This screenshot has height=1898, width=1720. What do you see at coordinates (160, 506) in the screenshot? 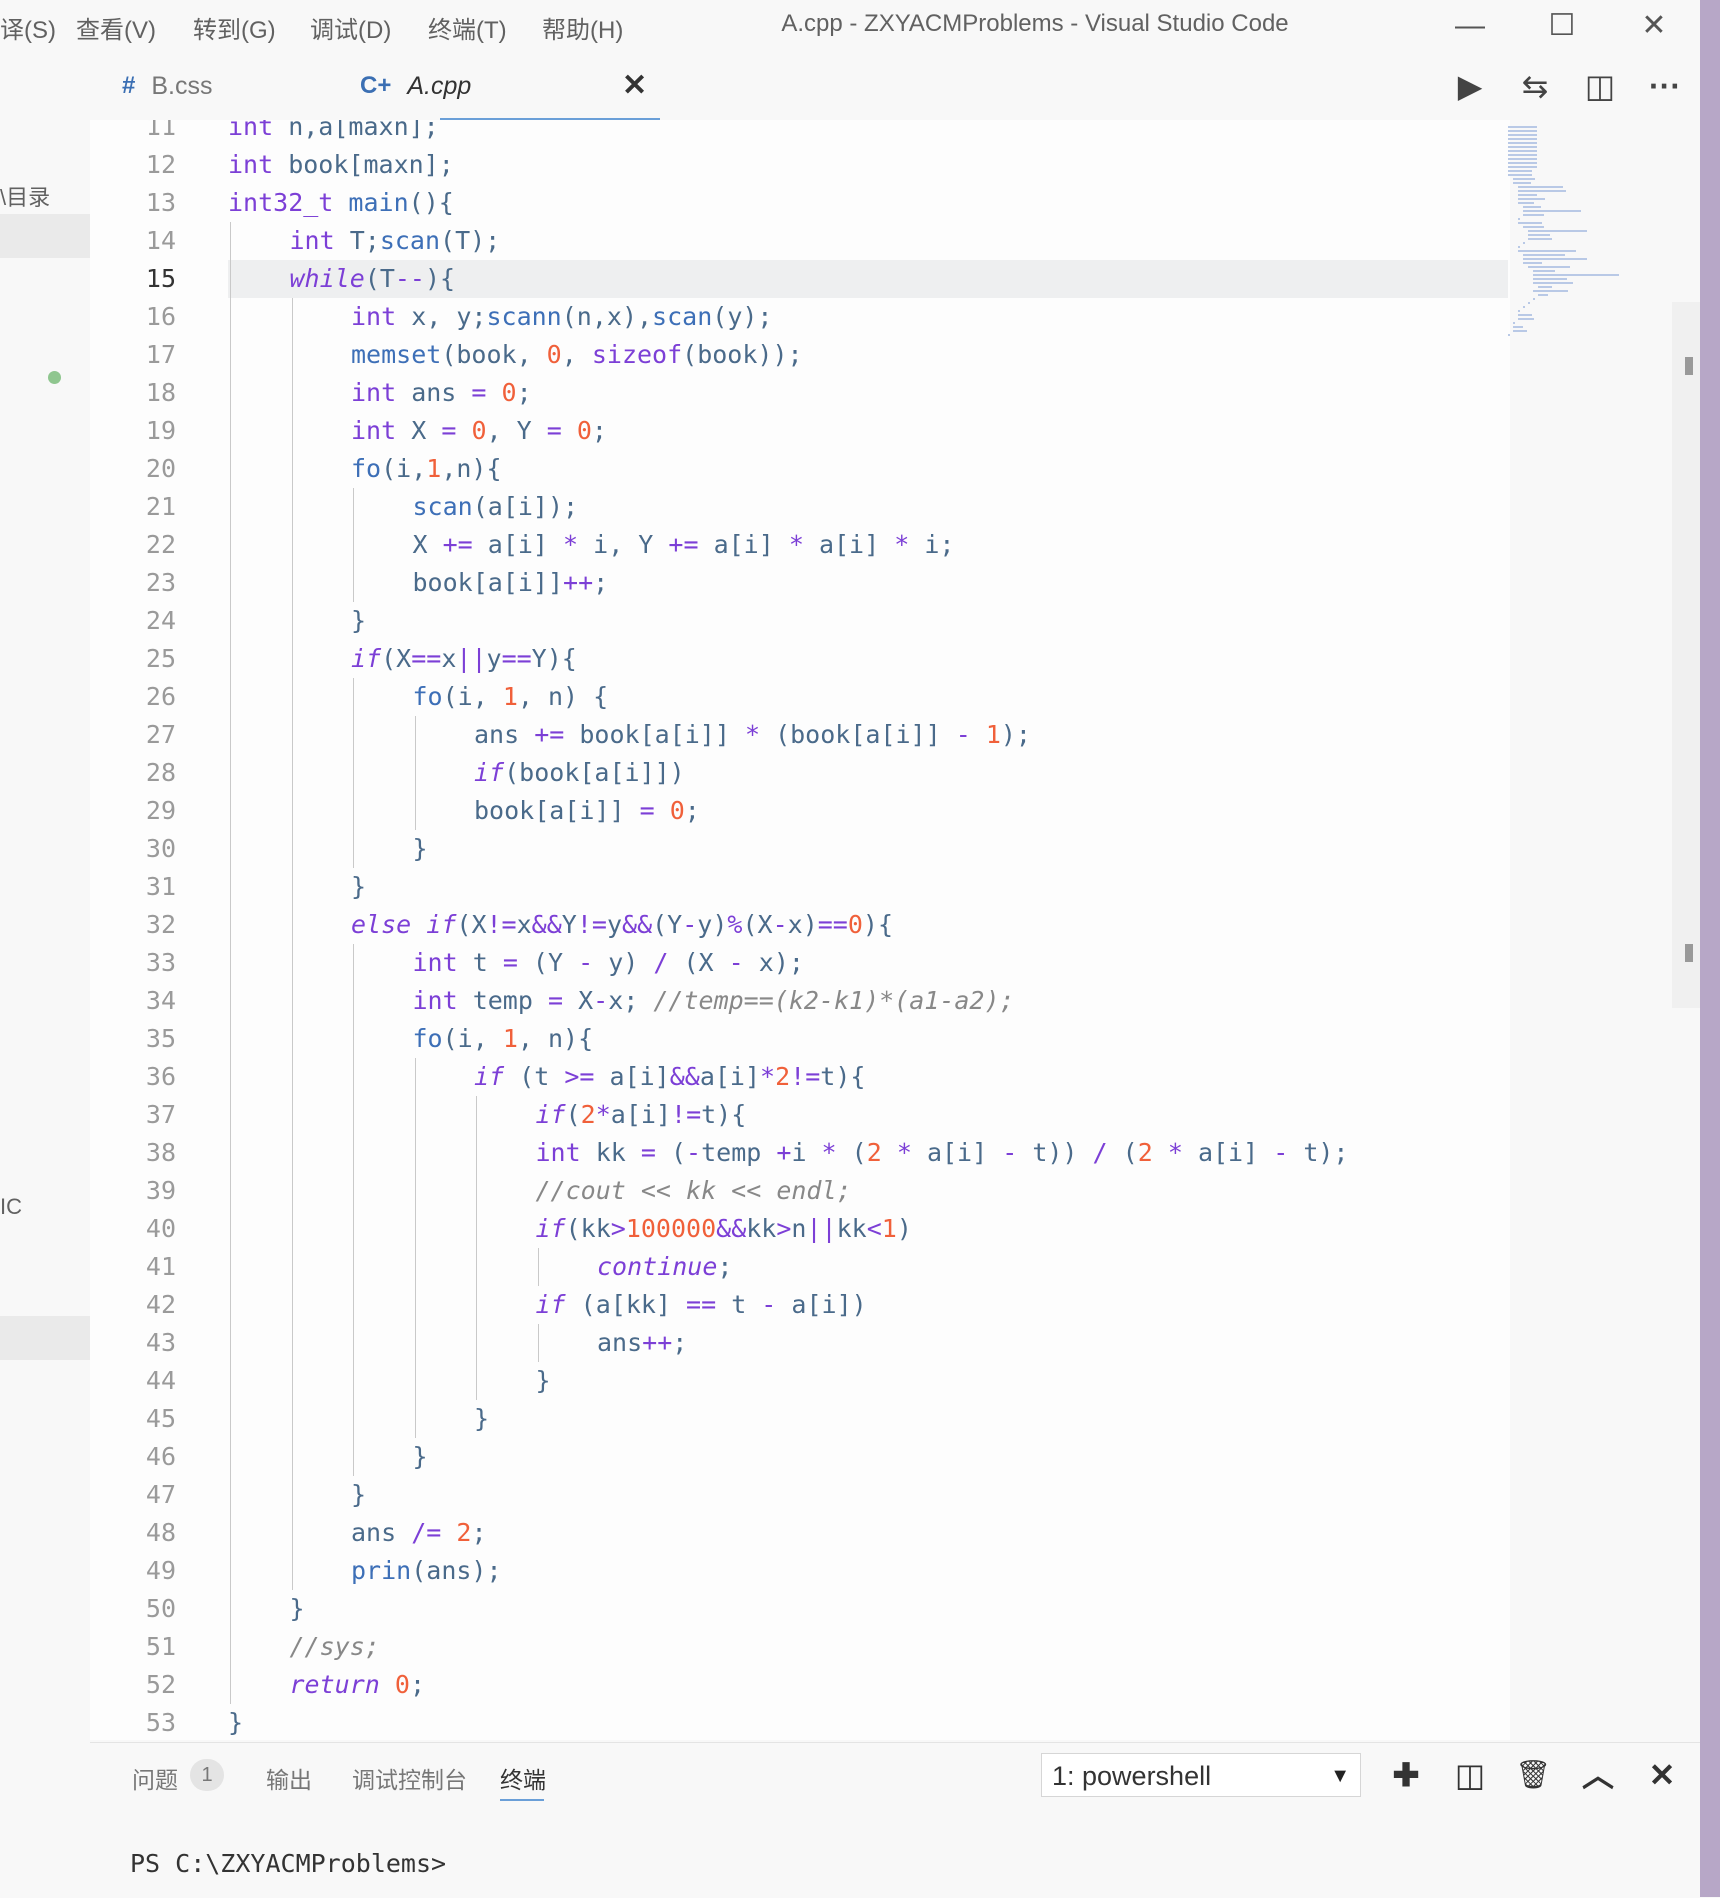
I see `line-number: 21` at bounding box center [160, 506].